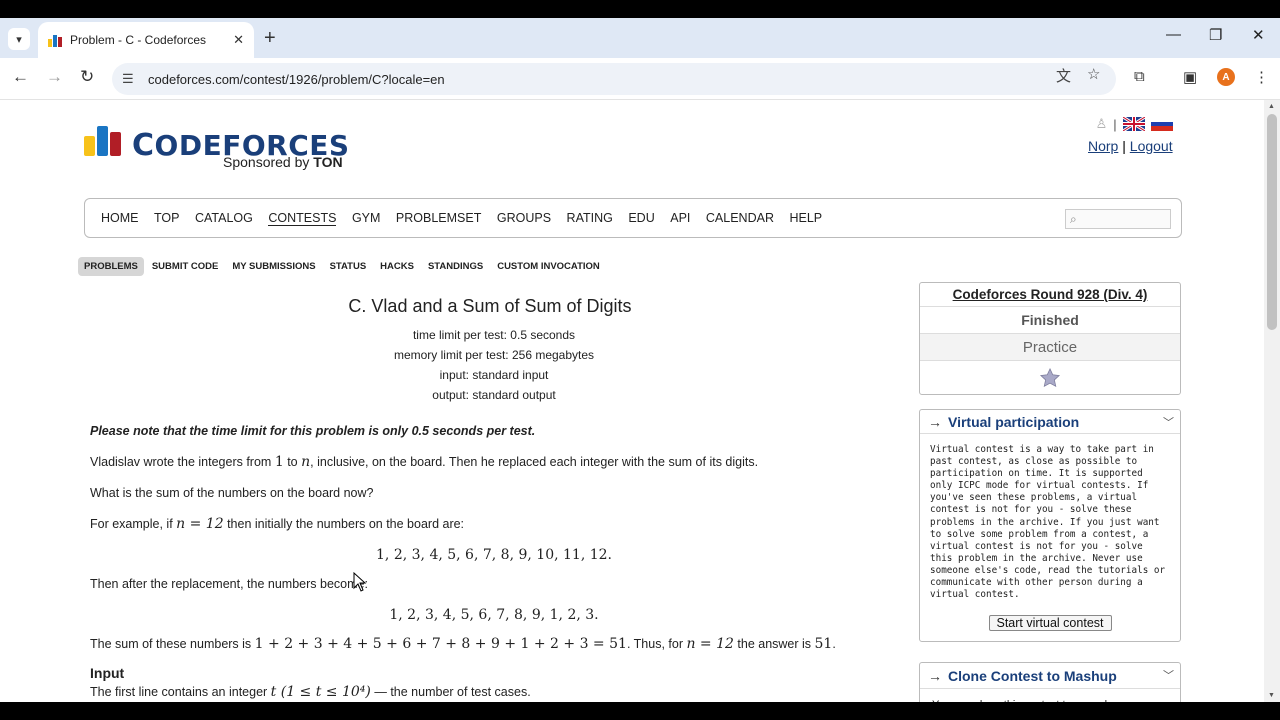 Image resolution: width=1280 pixels, height=720 pixels. What do you see at coordinates (1073, 219) in the screenshot?
I see `search-icon: ⌕` at bounding box center [1073, 219].